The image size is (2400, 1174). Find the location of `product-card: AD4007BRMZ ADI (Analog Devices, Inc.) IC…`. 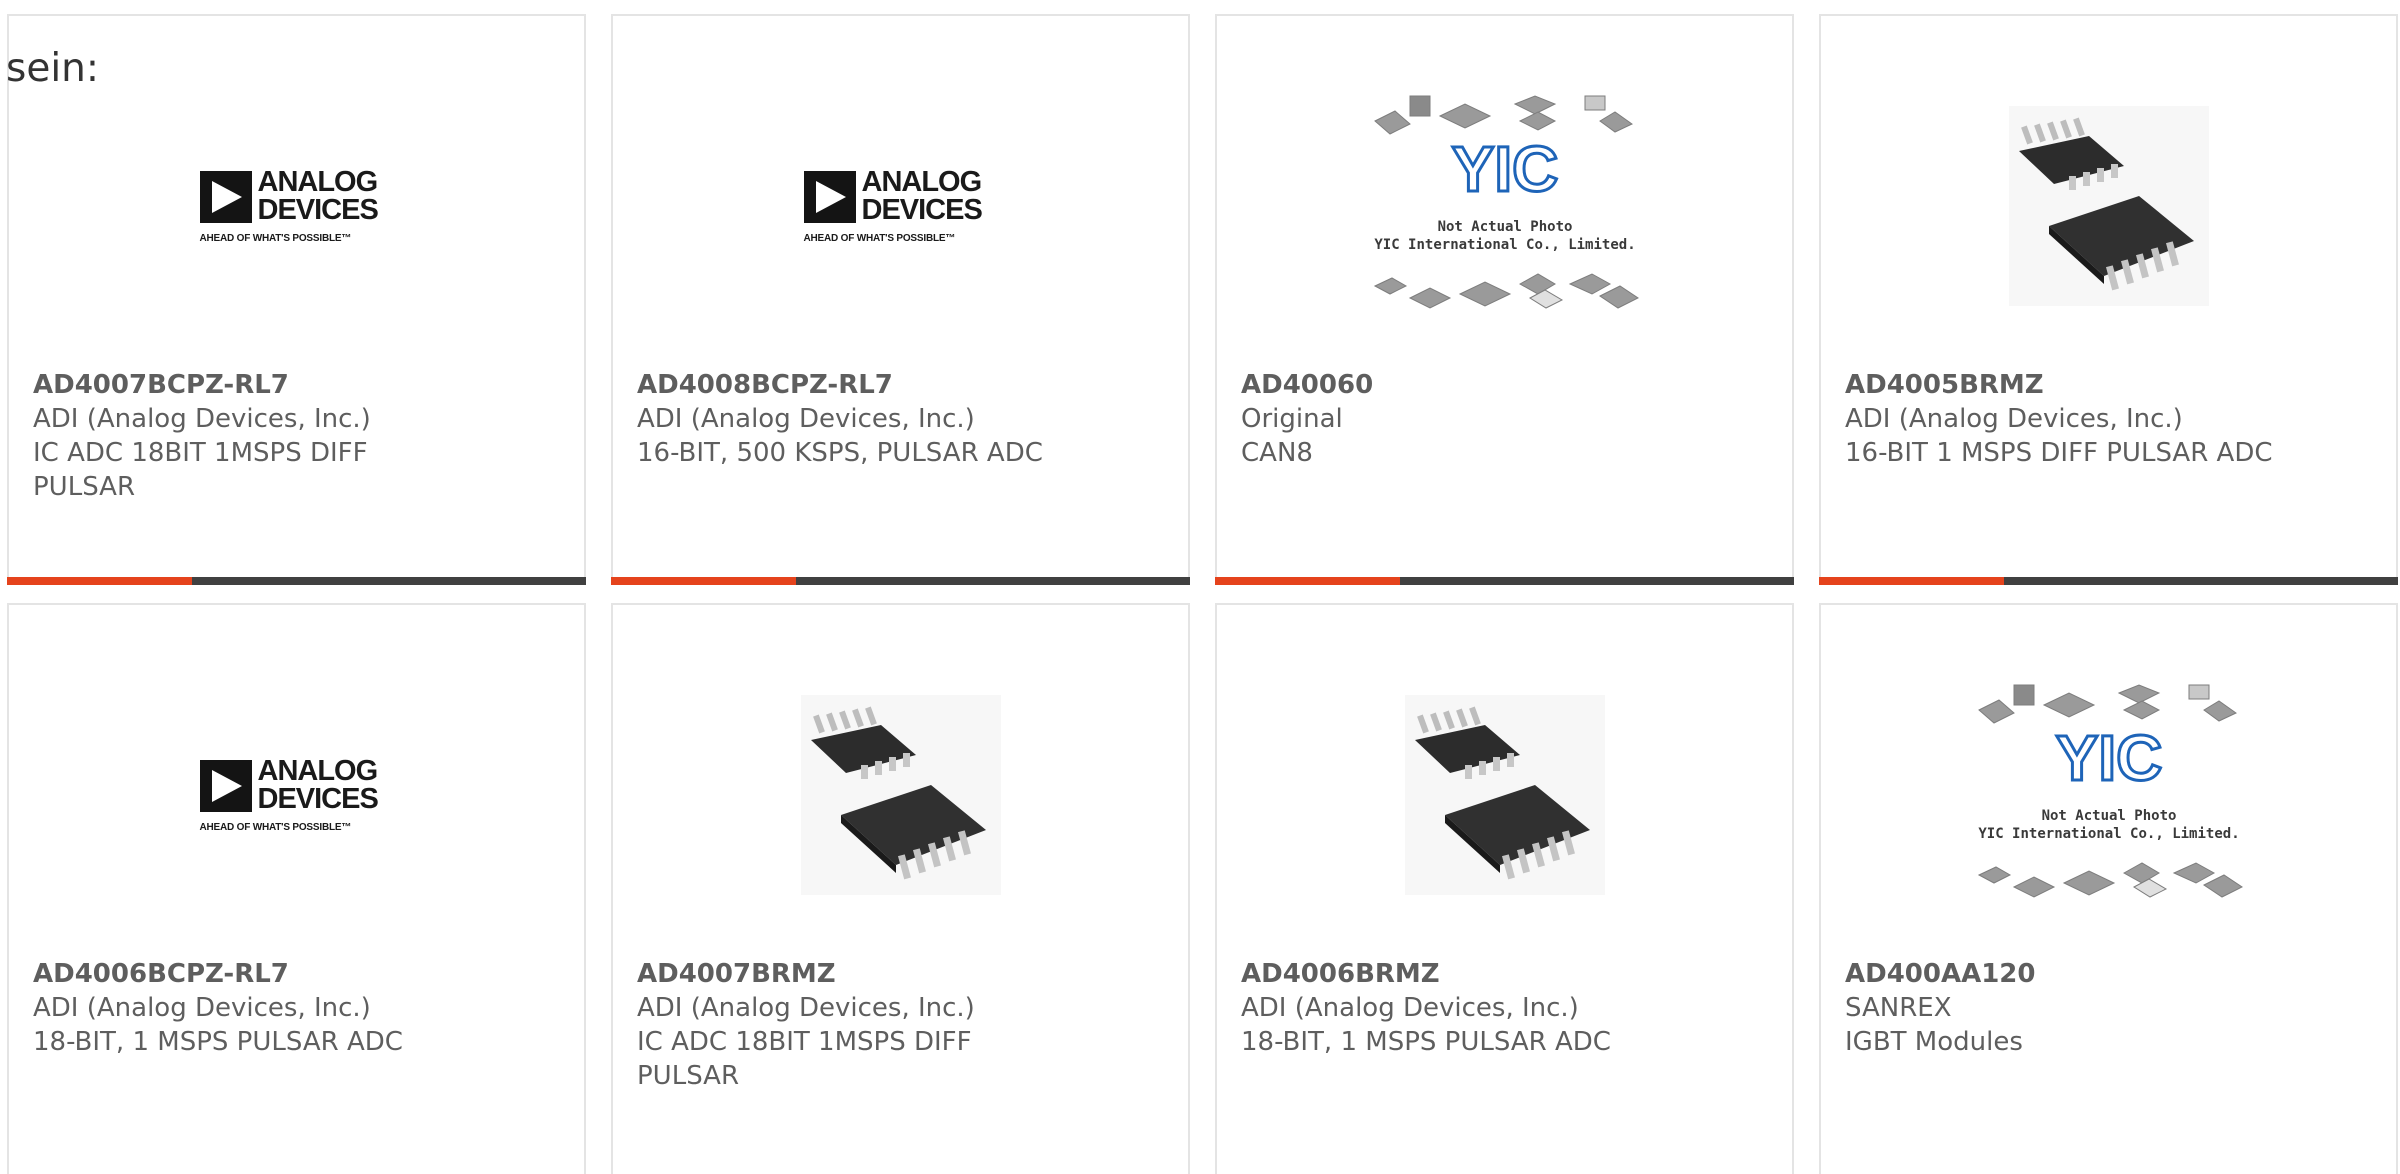

product-card: AD4007BRMZ ADI (Analog Devices, Inc.) IC… is located at coordinates (900, 888).